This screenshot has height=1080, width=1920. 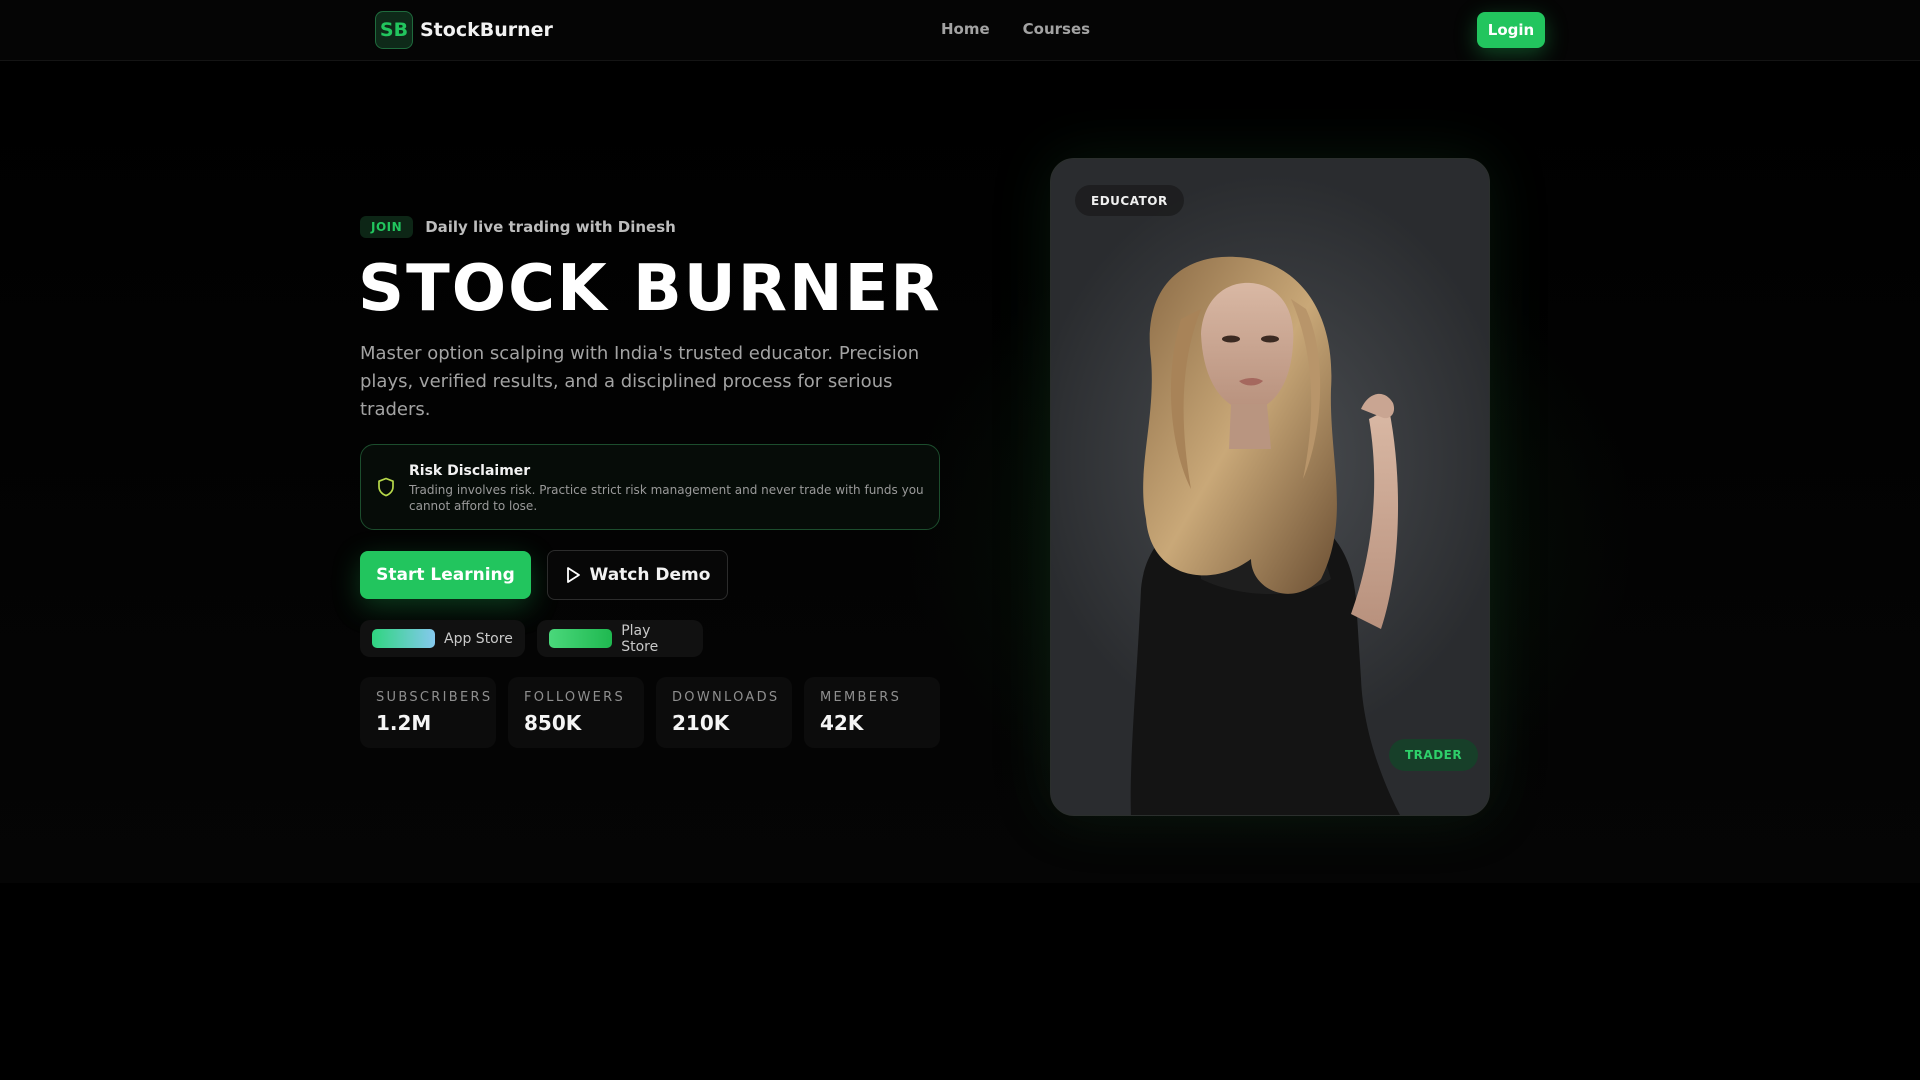 I want to click on stat-value: 850K, so click(x=553, y=723).